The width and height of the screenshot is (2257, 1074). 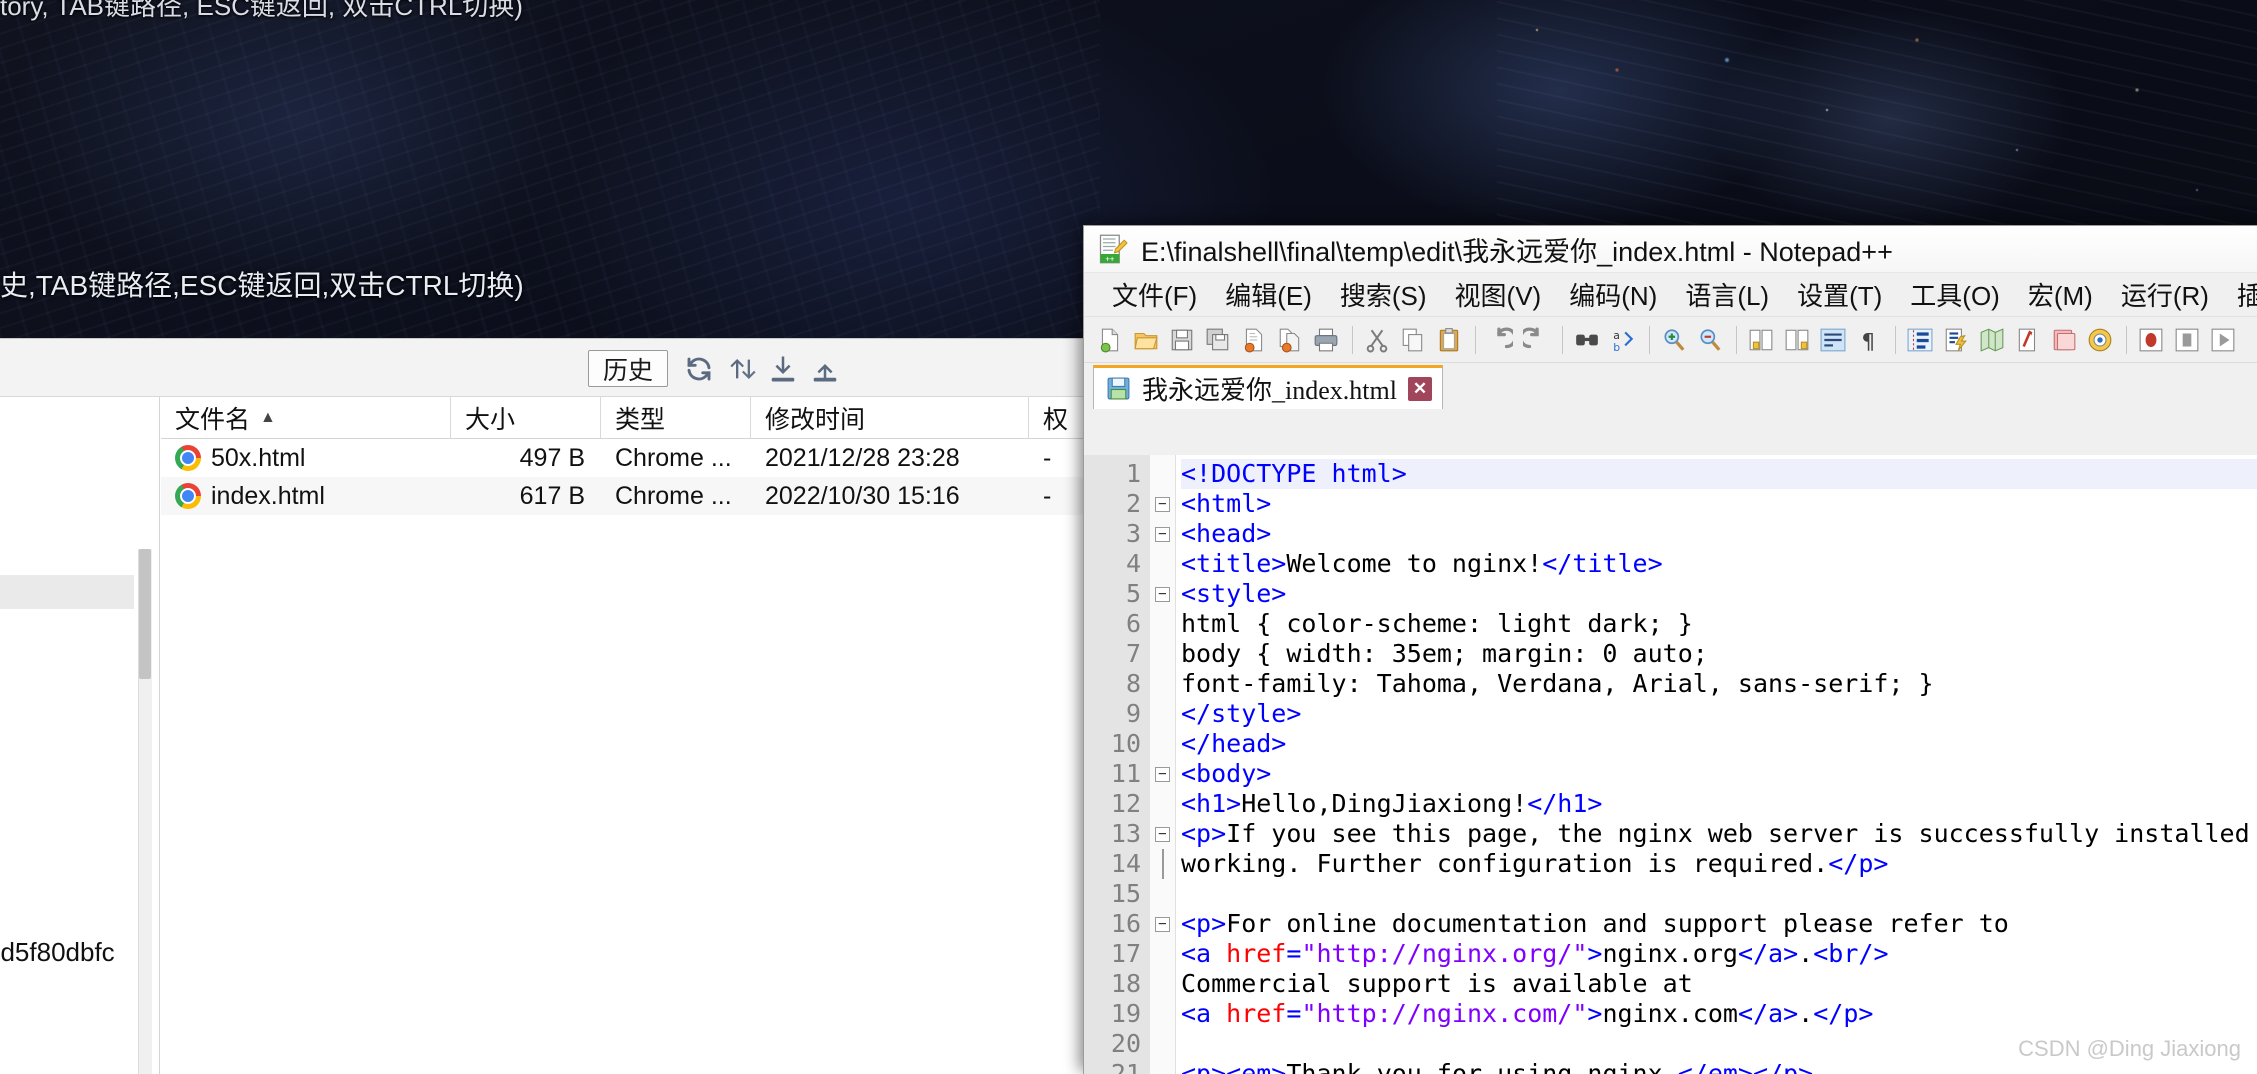 I want to click on code-line: <h1>Hello,DingJiaxiong!</h1>, so click(x=1719, y=804).